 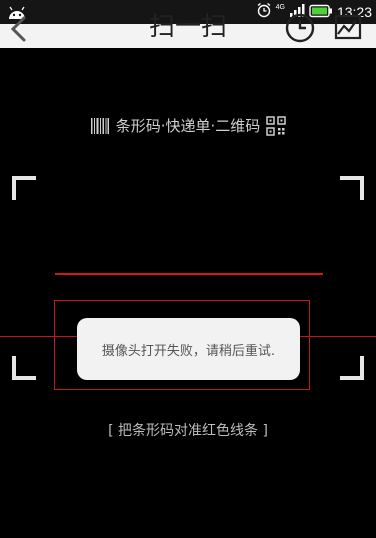 I want to click on page-title: 扫一扫, so click(x=187, y=27).